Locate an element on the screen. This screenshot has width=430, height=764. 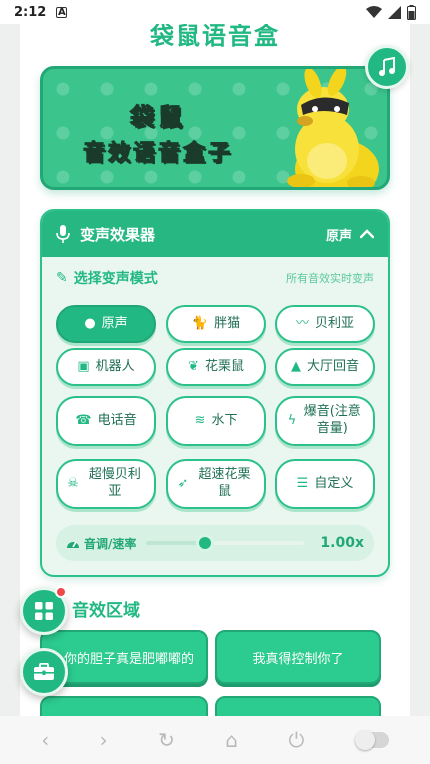
mode-button-label: 大厅回音 is located at coordinates (332, 366).